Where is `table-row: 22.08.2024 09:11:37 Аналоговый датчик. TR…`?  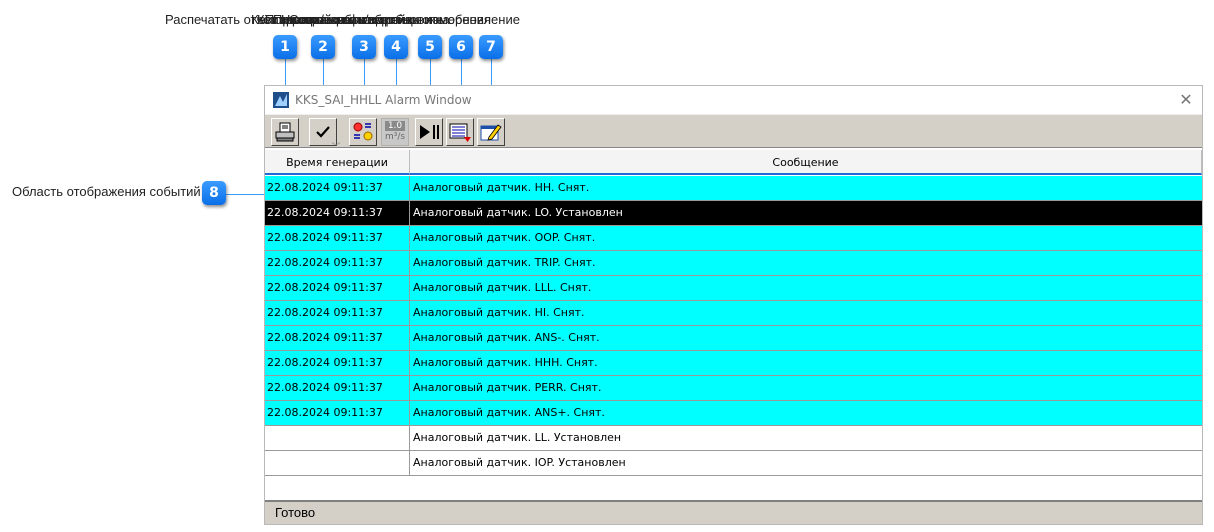 table-row: 22.08.2024 09:11:37 Аналоговый датчик. TR… is located at coordinates (733, 263).